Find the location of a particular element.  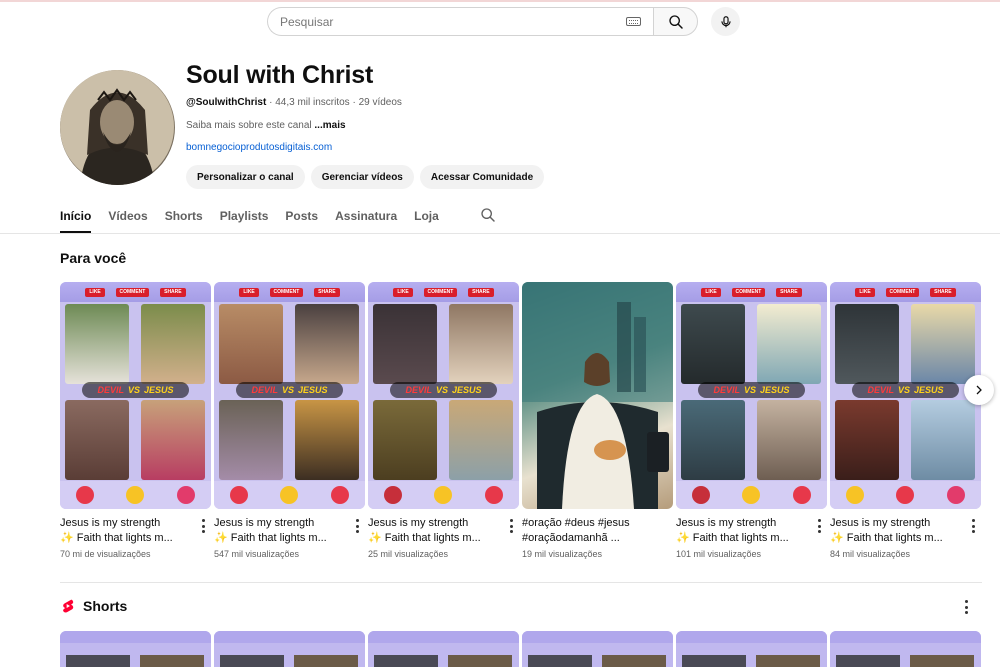

search-input is located at coordinates (451, 21).